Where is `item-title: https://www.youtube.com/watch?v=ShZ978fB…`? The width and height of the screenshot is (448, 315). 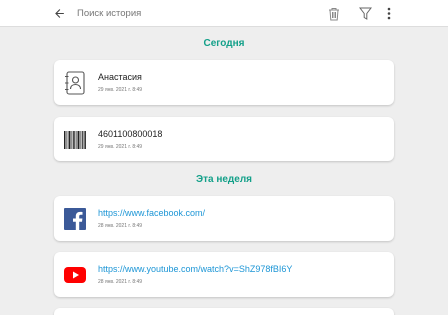 item-title: https://www.youtube.com/watch?v=ShZ978fB… is located at coordinates (195, 269).